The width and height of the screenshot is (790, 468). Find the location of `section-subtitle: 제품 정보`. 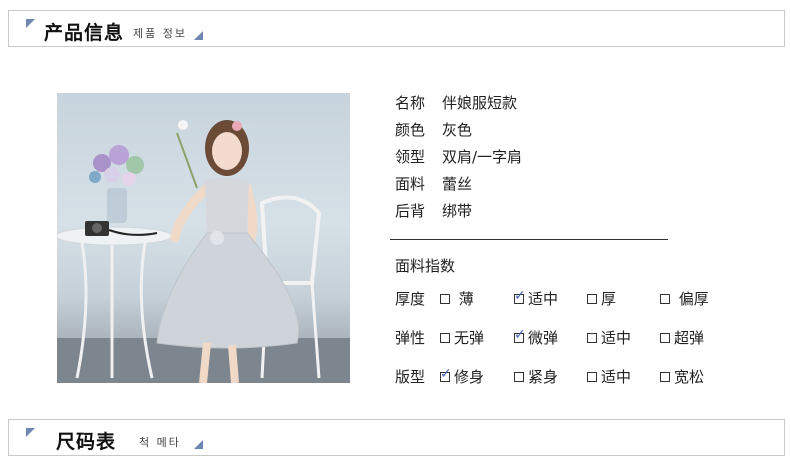

section-subtitle: 제품 정보 is located at coordinates (160, 33).